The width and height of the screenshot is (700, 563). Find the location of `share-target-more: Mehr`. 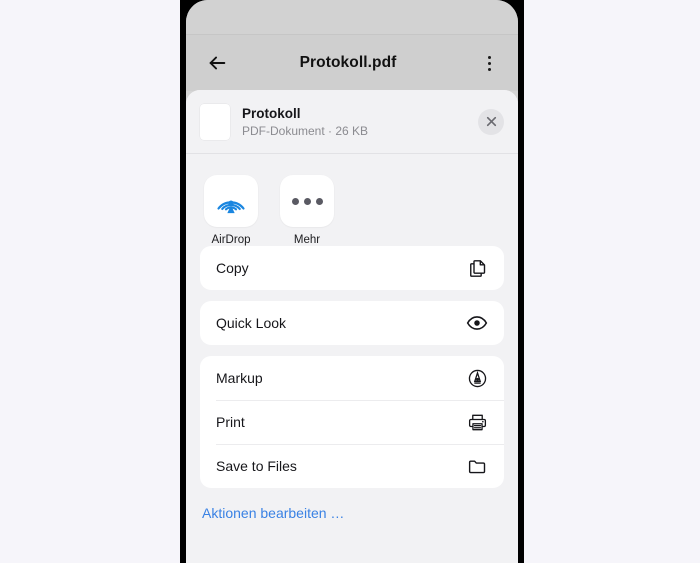

share-target-more: Mehr is located at coordinates (307, 210).